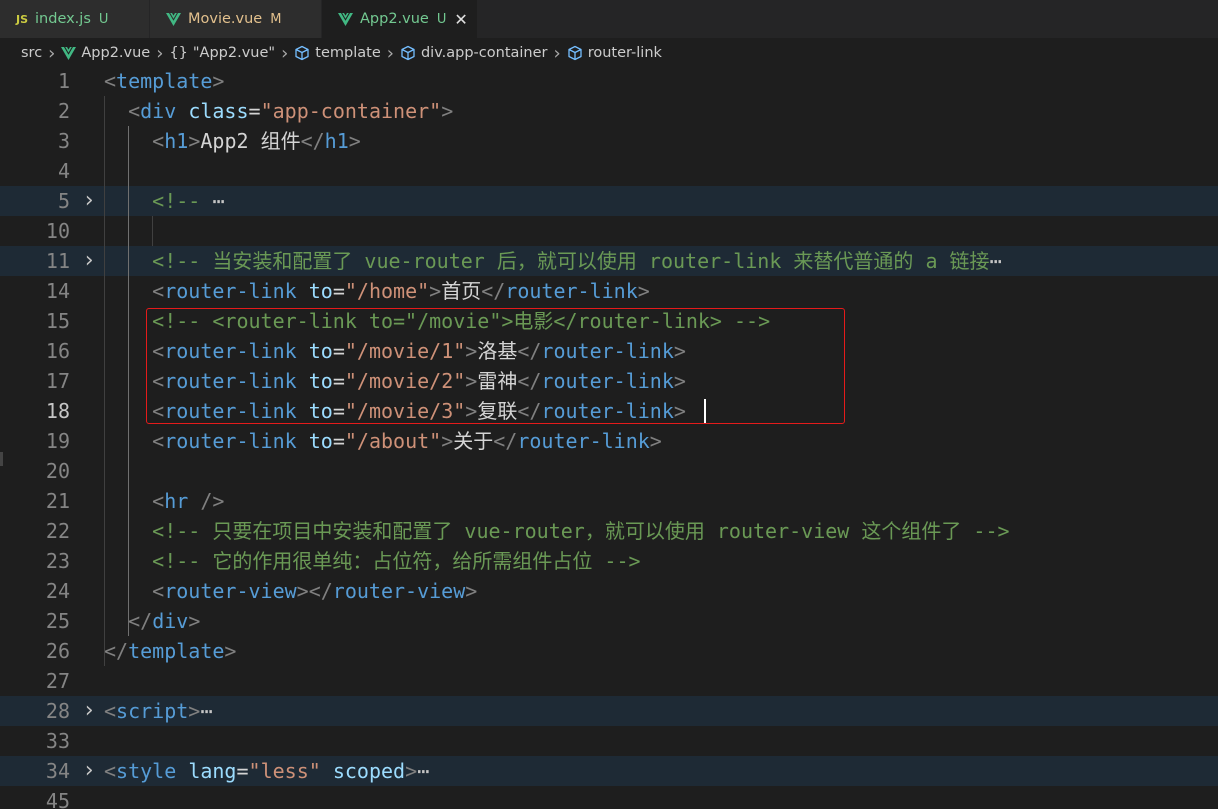 The width and height of the screenshot is (1218, 809). Describe the element at coordinates (57, 351) in the screenshot. I see `line-number: 16` at that location.